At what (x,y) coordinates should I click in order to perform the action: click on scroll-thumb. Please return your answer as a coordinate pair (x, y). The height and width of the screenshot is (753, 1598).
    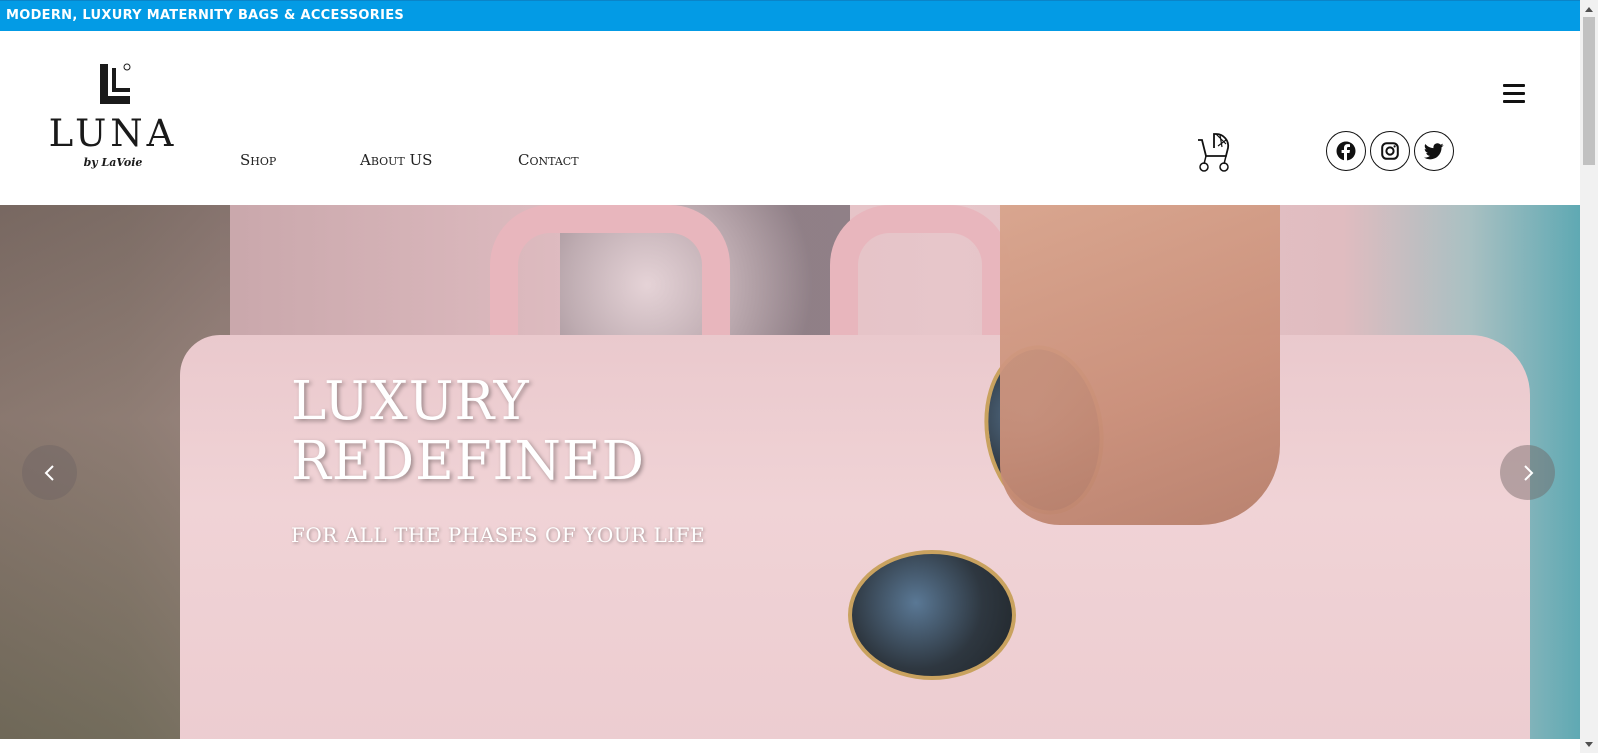
    Looking at the image, I should click on (1589, 91).